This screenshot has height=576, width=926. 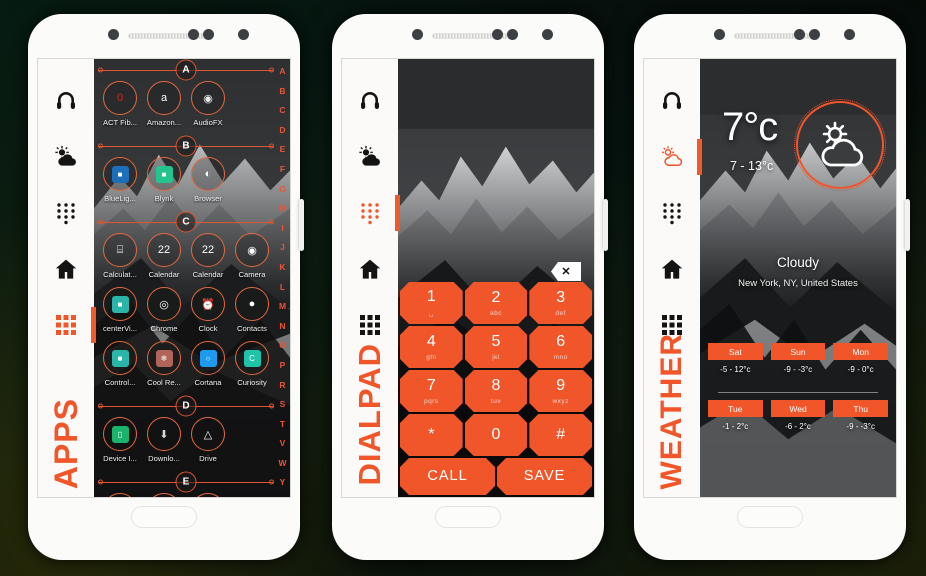 I want to click on dial-key-number: 3, so click(x=561, y=297).